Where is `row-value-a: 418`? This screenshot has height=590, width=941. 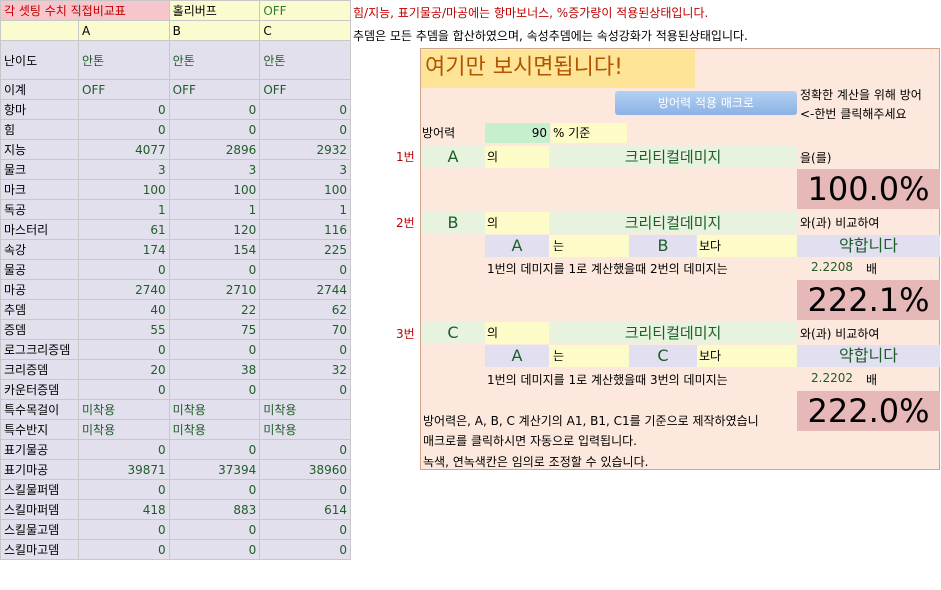 row-value-a: 418 is located at coordinates (124, 509).